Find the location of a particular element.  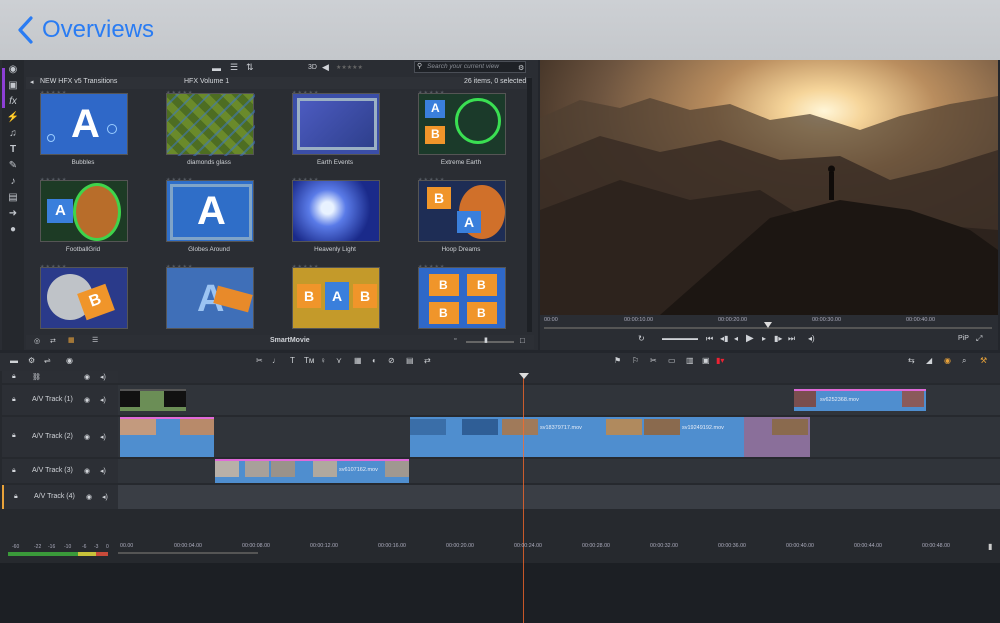

fx-icon: fx is located at coordinates (13, 101).